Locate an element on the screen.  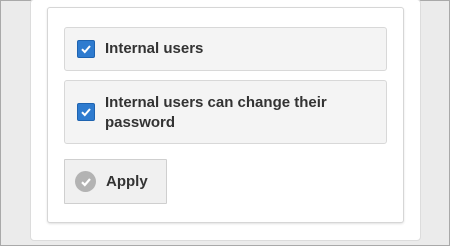
apply-button: Apply is located at coordinates (115, 181).